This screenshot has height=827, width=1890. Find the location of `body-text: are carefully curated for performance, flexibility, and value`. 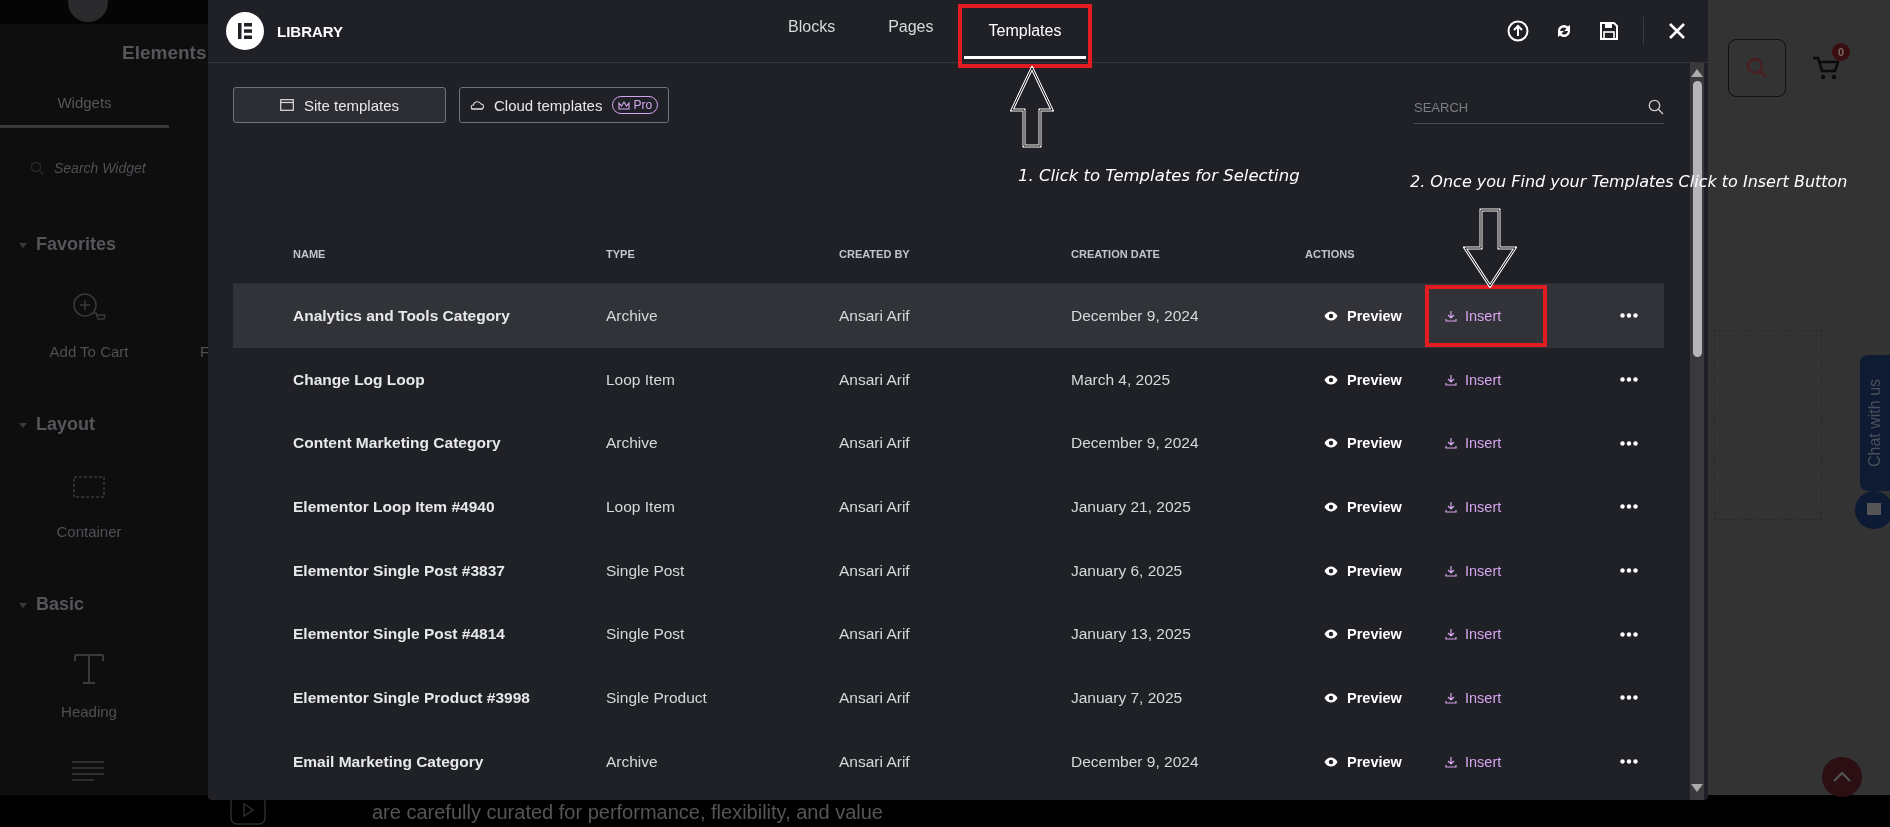

body-text: are carefully curated for performance, flexibility, and value is located at coordinates (627, 812).